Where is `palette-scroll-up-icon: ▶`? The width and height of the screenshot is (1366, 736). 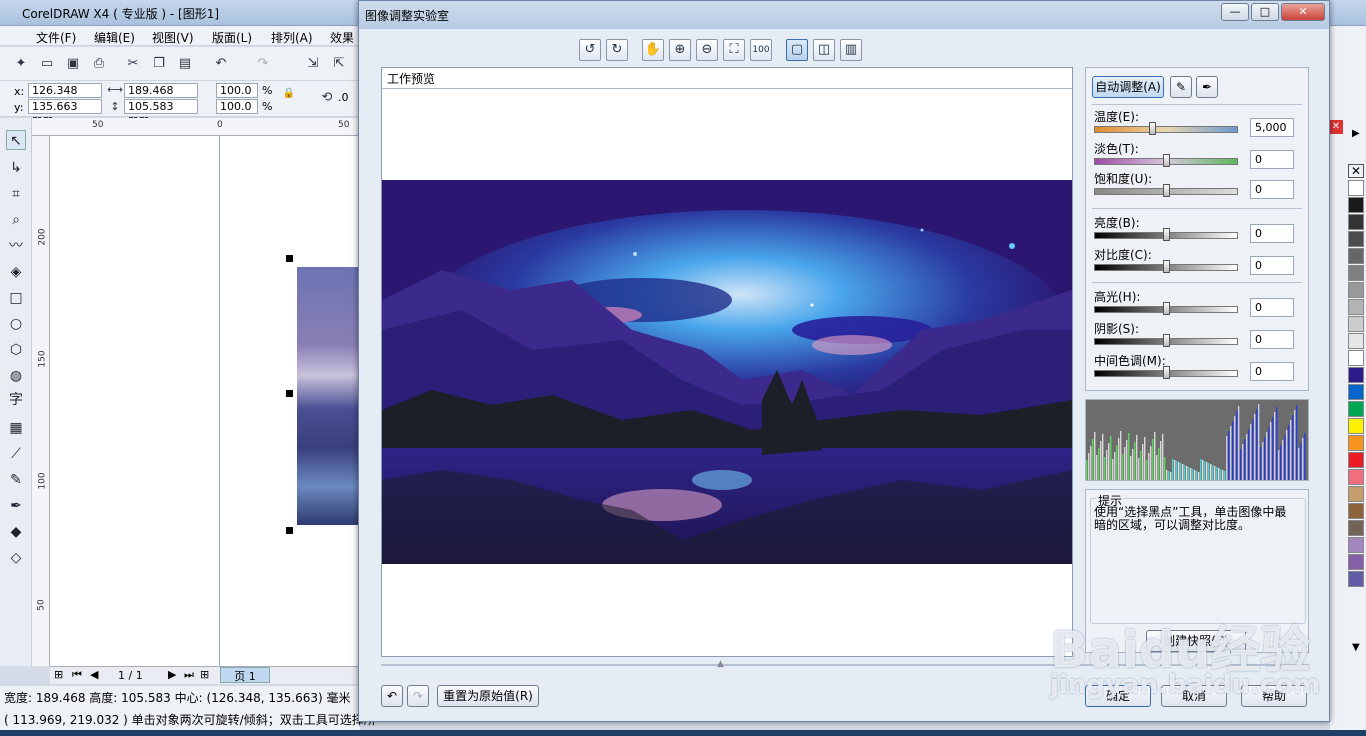
palette-scroll-up-icon: ▶ is located at coordinates (1356, 133).